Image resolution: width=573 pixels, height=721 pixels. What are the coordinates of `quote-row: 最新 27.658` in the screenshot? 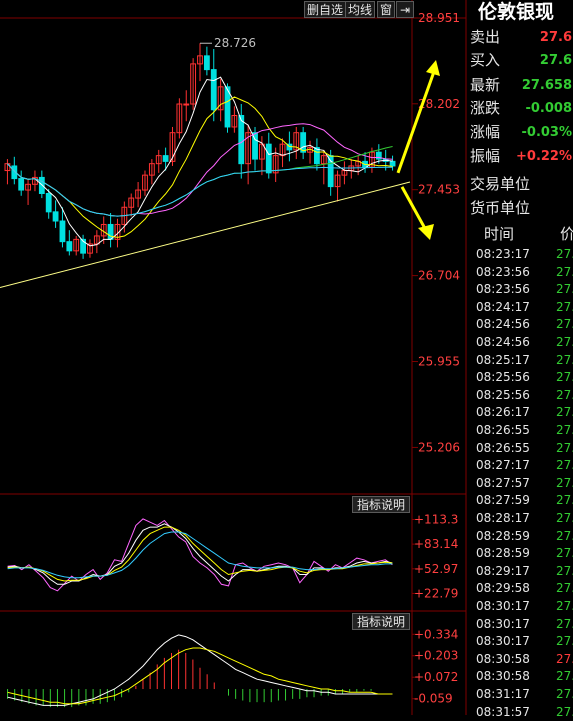 It's located at (520, 85).